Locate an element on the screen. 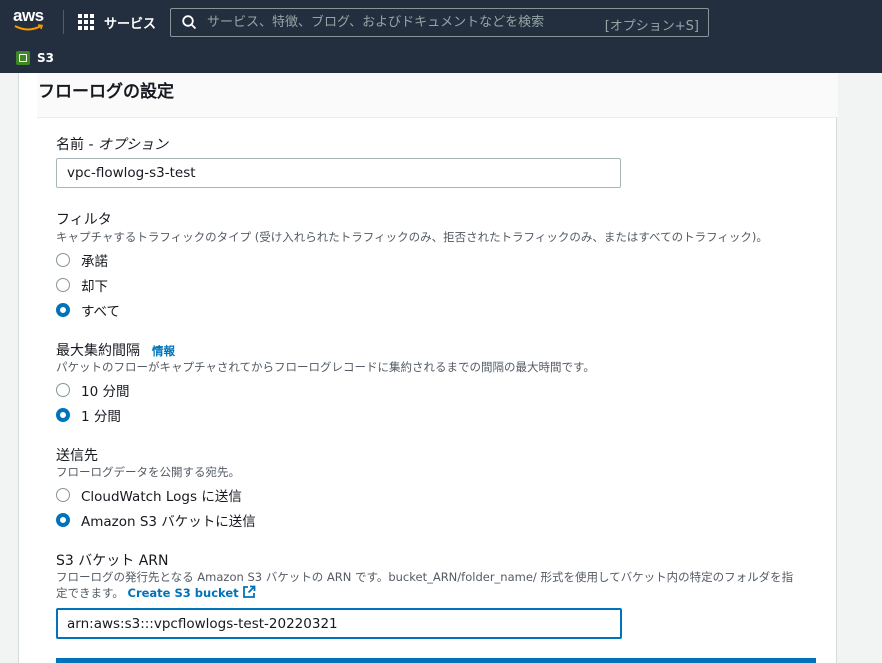 This screenshot has height=663, width=882. filter-option-label: 却下 is located at coordinates (94, 287).